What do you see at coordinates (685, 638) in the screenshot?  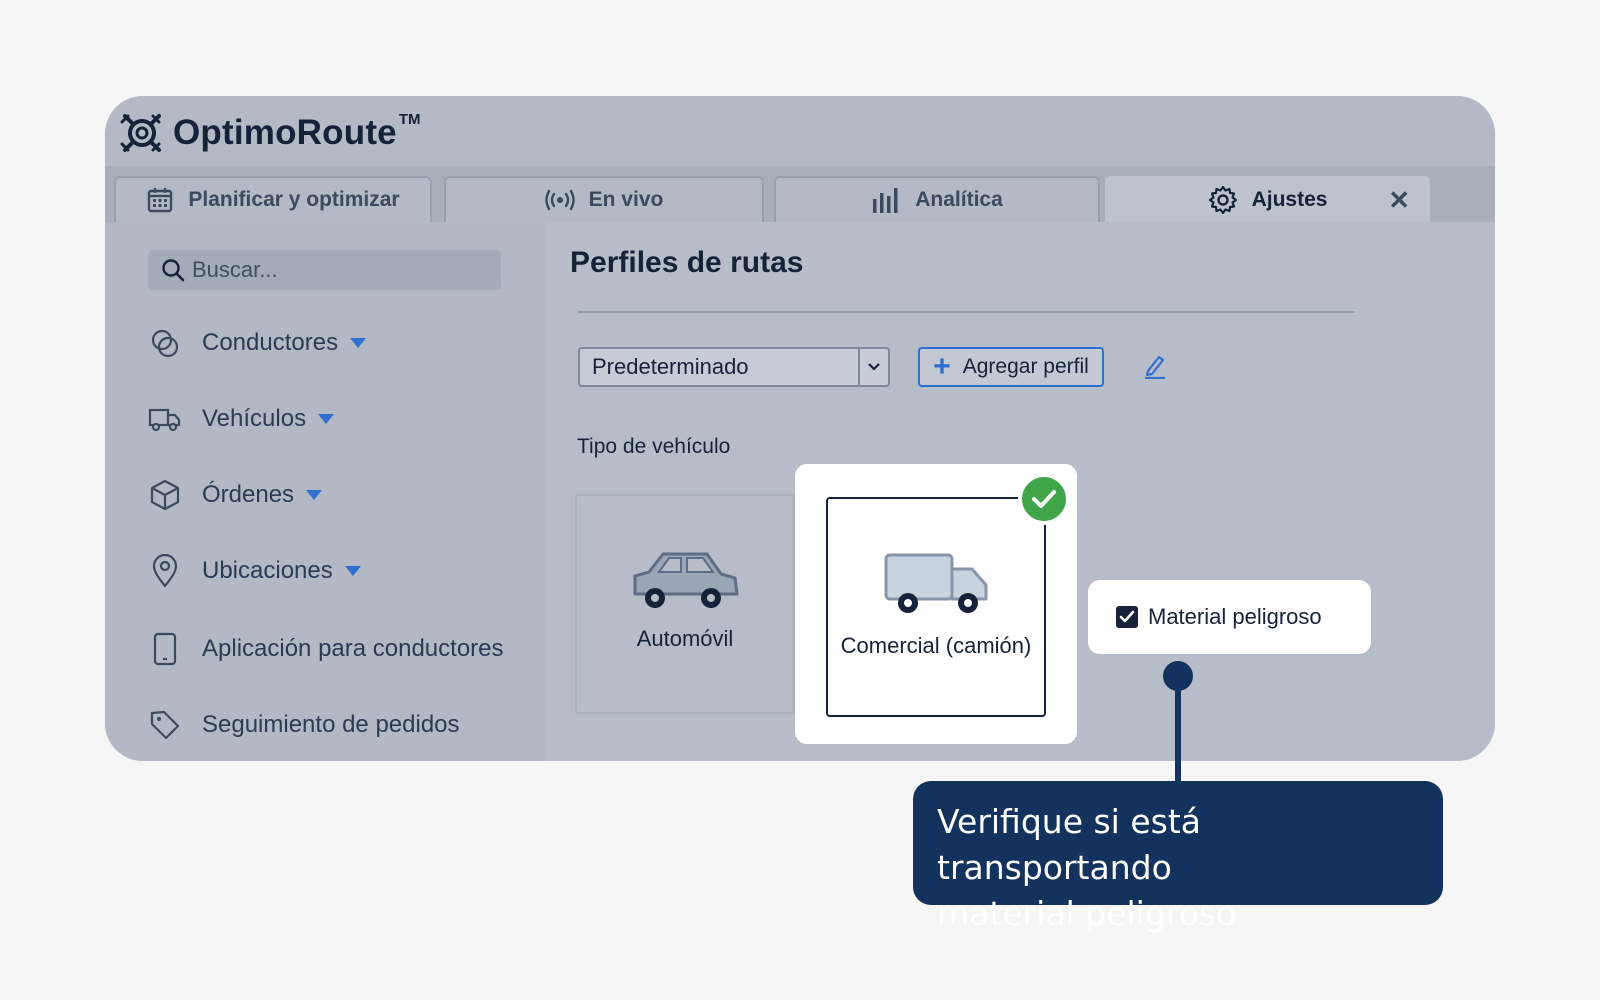 I see `vehicle-type-label-car: Automóvil` at bounding box center [685, 638].